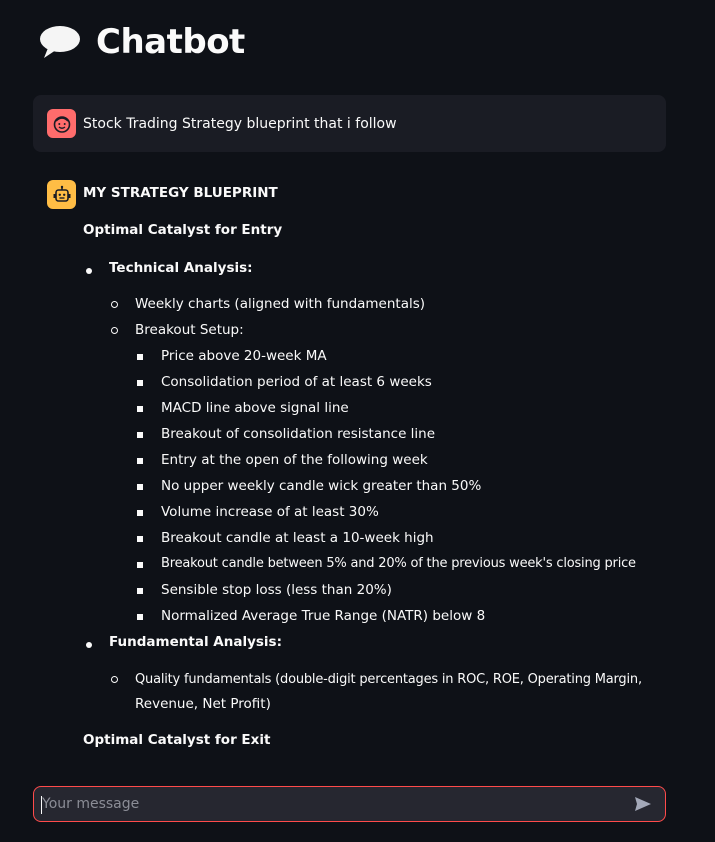 This screenshot has width=715, height=842. What do you see at coordinates (177, 740) in the screenshot?
I see `exit-section-heading: Optimal Catalyst for Exit` at bounding box center [177, 740].